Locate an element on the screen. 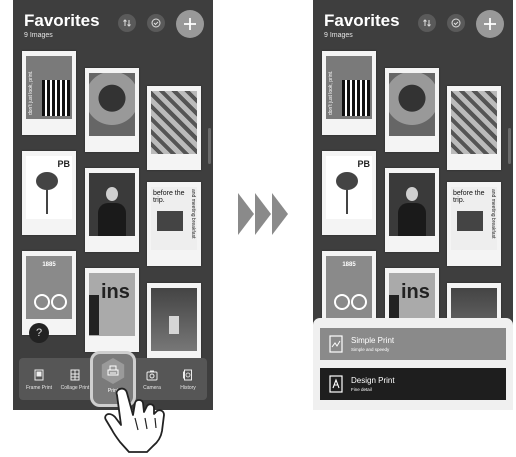 Image resolution: width=516 pixels, height=457 pixels. history-icon is located at coordinates (187, 374).